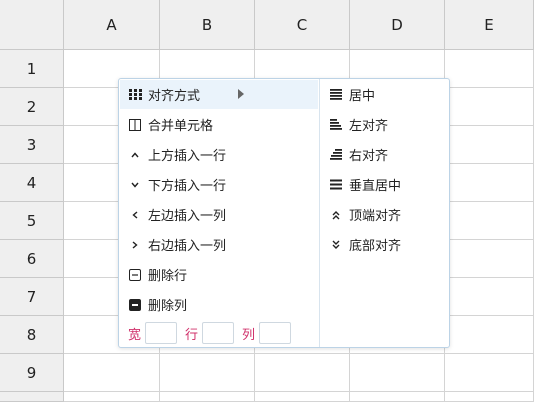 The width and height of the screenshot is (534, 402). Describe the element at coordinates (397, 25) in the screenshot. I see `column-header-d: D` at that location.